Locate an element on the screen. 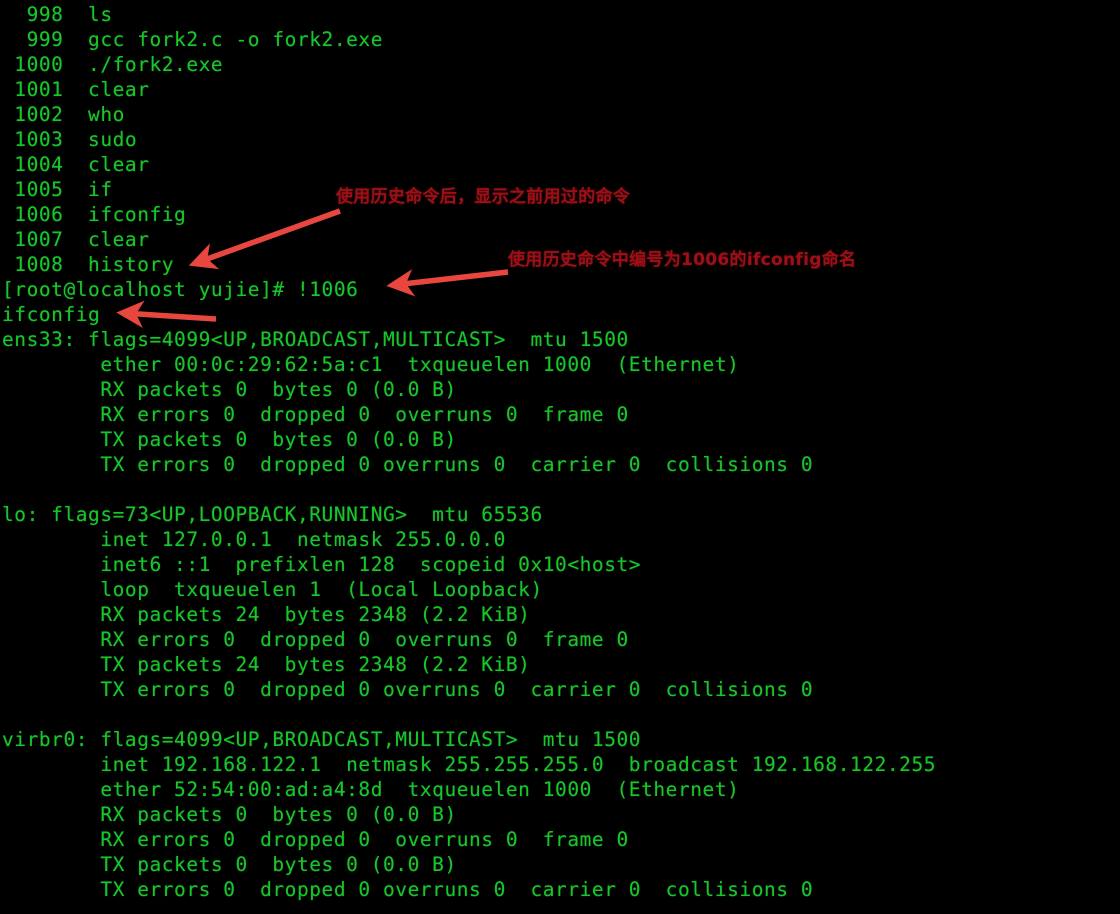  terminal-line: [root@localhost yujie]# !1006 is located at coordinates (180, 289).